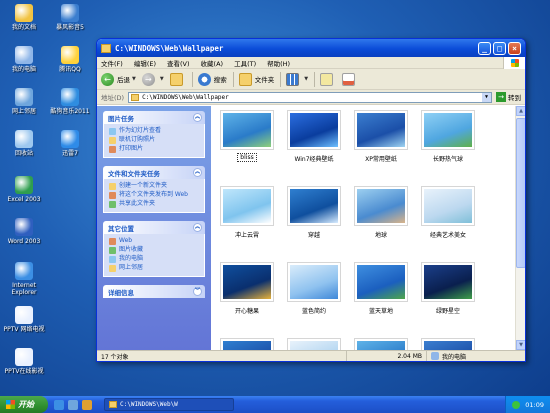 The height and width of the screenshot is (413, 550). Describe the element at coordinates (275, 404) in the screenshot. I see `taskbar: 开始 C:\WINDOWS\Web\W 01:09` at that location.